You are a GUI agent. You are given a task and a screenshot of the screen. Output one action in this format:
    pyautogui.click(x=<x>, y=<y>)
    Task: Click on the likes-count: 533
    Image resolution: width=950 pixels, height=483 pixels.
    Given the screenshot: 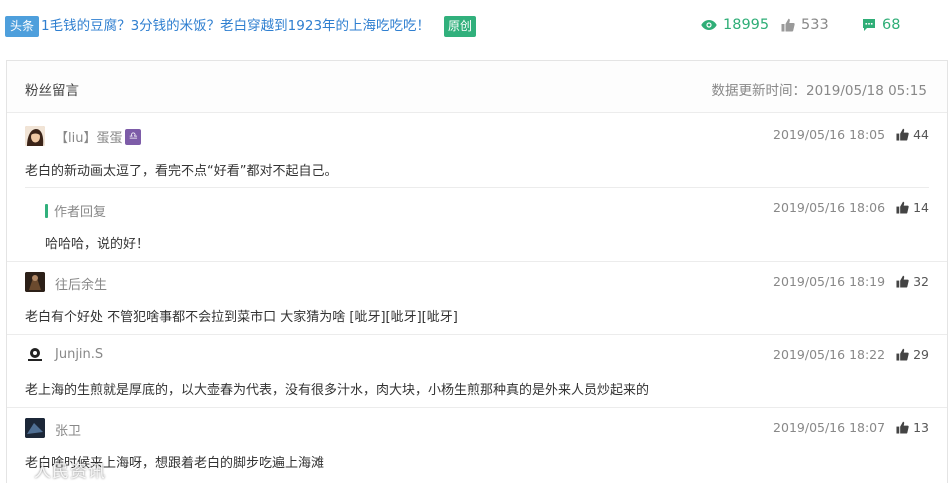 What is the action you would take?
    pyautogui.click(x=815, y=25)
    